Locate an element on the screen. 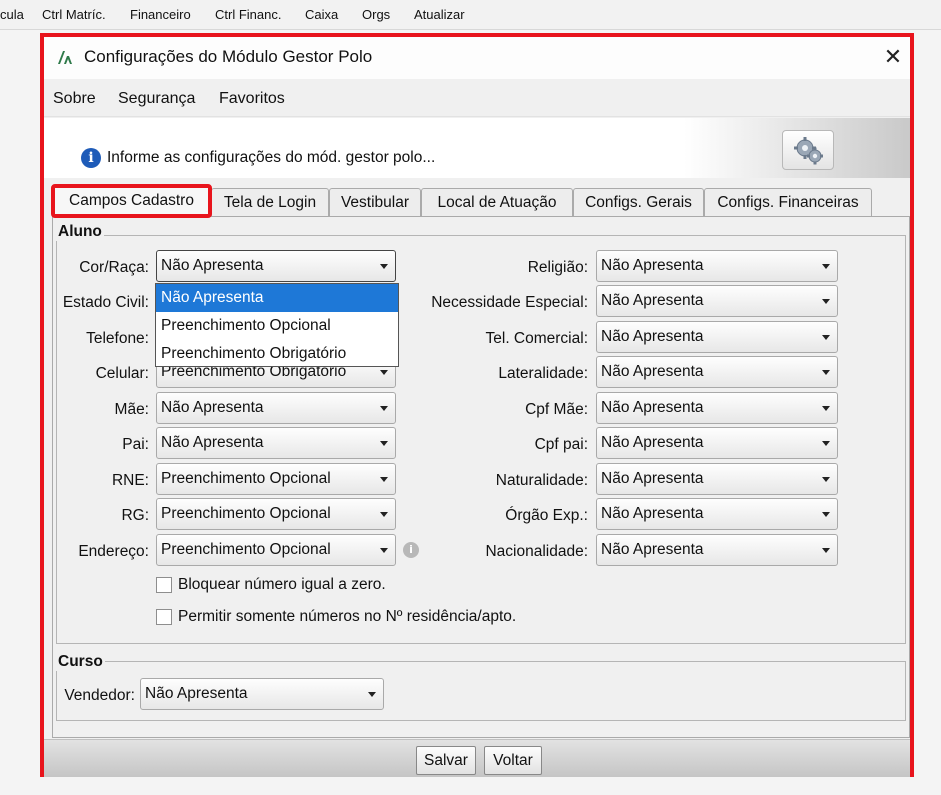 The height and width of the screenshot is (795, 941). rne-value: Preenchimento Opcional is located at coordinates (246, 478).